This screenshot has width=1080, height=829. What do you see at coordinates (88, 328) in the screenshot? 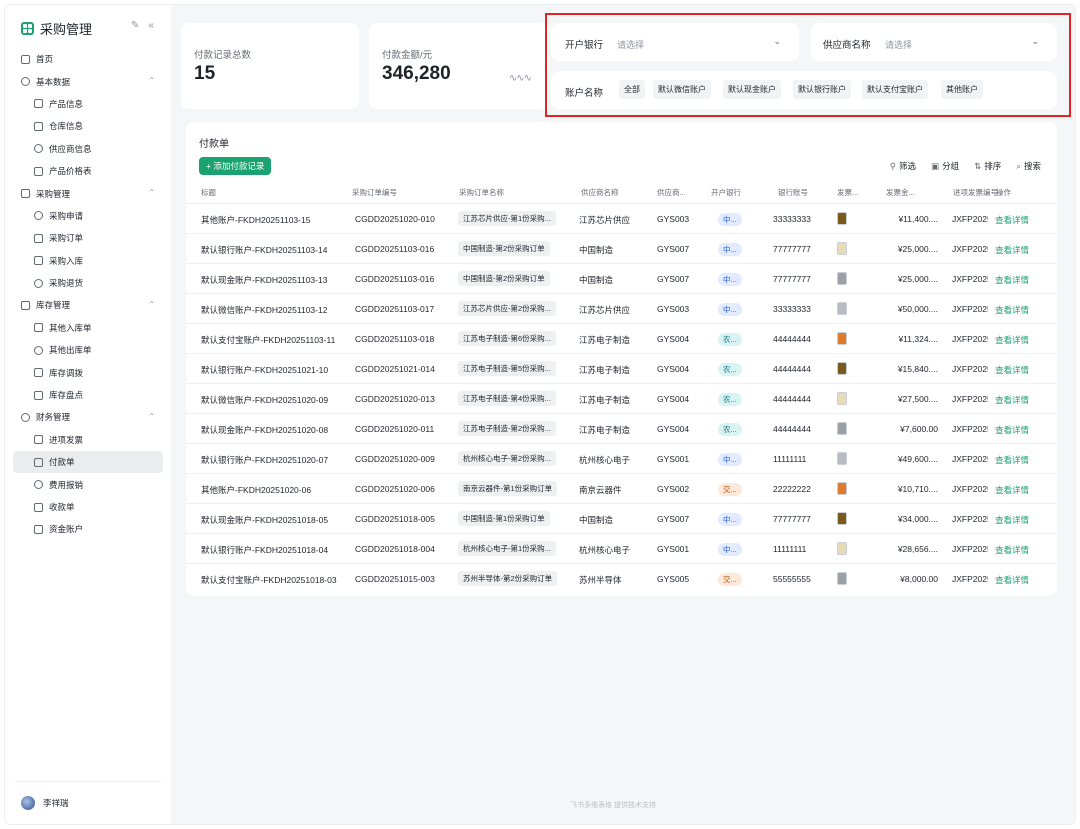
I see `sidebar-item: 其他入库单` at bounding box center [88, 328].